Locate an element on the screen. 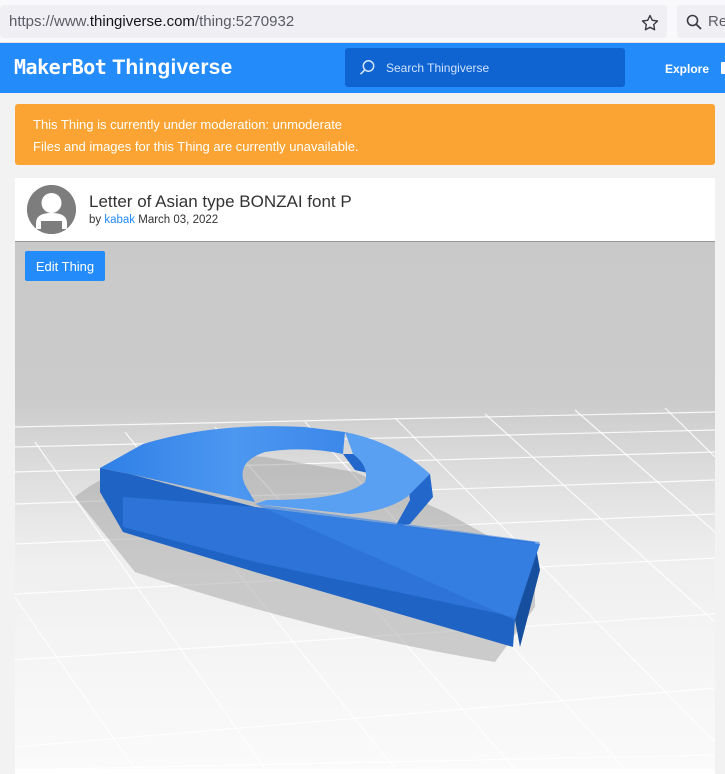 This screenshot has width=725, height=774. site-search-input: Search Thingiverse is located at coordinates (485, 67).